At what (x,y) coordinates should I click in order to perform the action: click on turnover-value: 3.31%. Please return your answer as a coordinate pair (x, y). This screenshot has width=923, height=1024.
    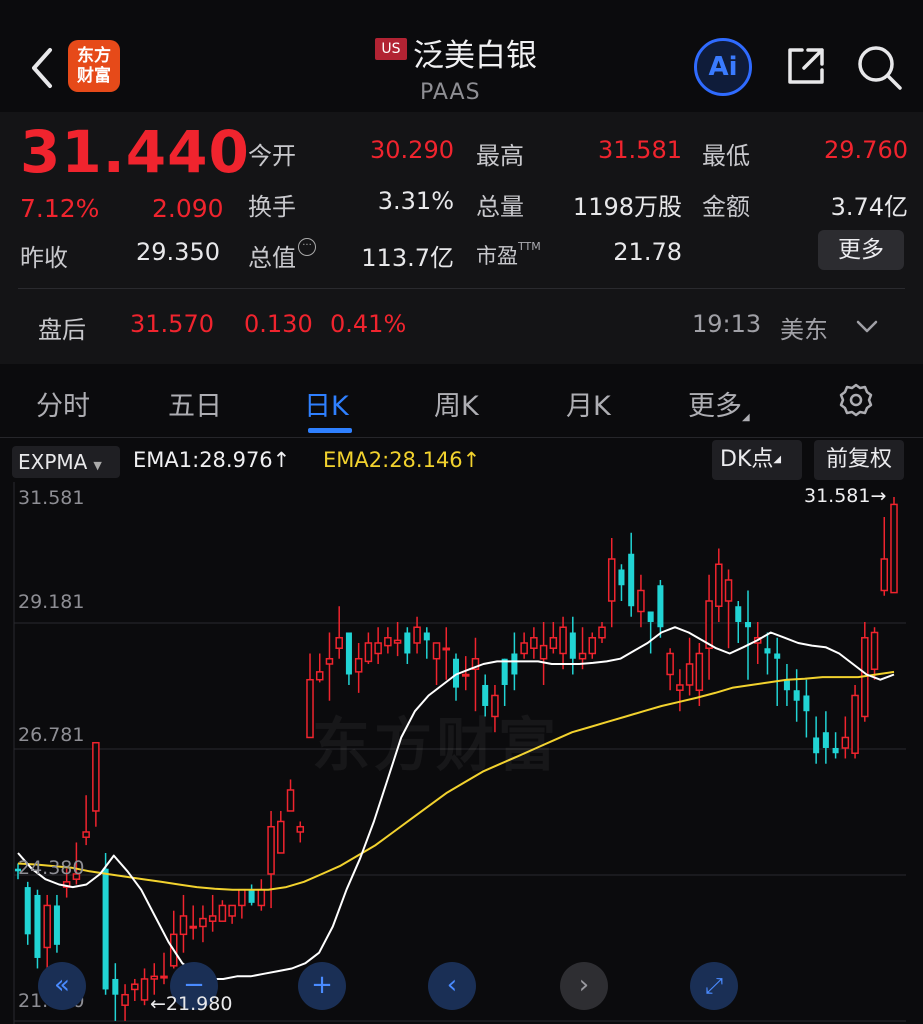
    Looking at the image, I should click on (415, 201).